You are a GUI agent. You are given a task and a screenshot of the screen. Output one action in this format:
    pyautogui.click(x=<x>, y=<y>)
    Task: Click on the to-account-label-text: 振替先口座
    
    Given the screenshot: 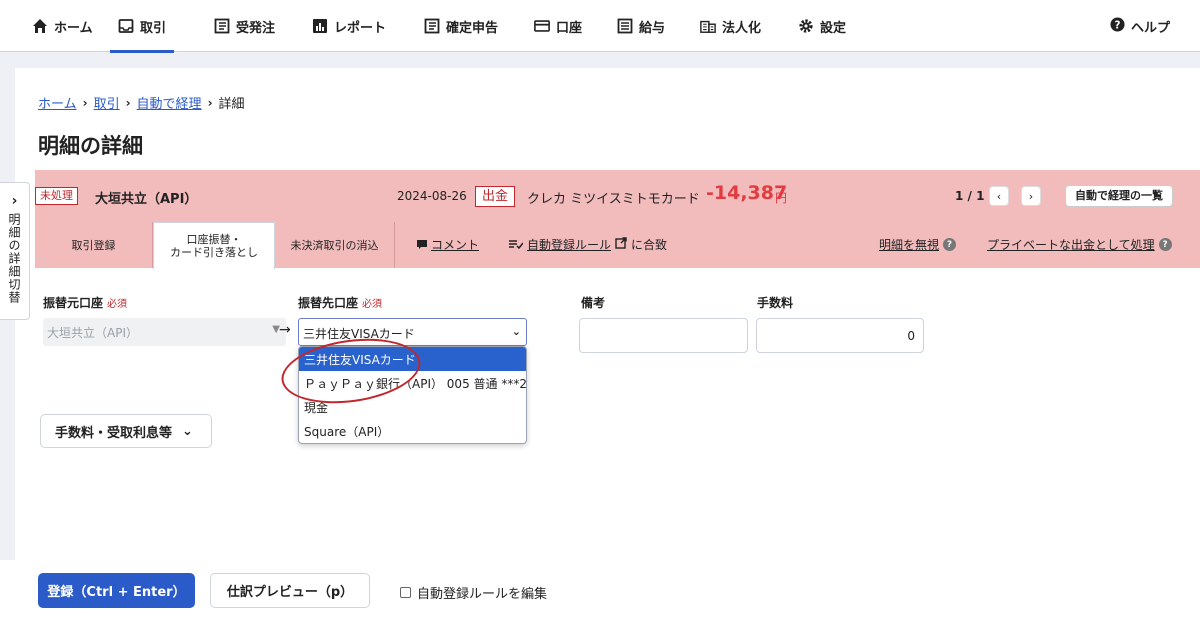 What is the action you would take?
    pyautogui.click(x=328, y=303)
    